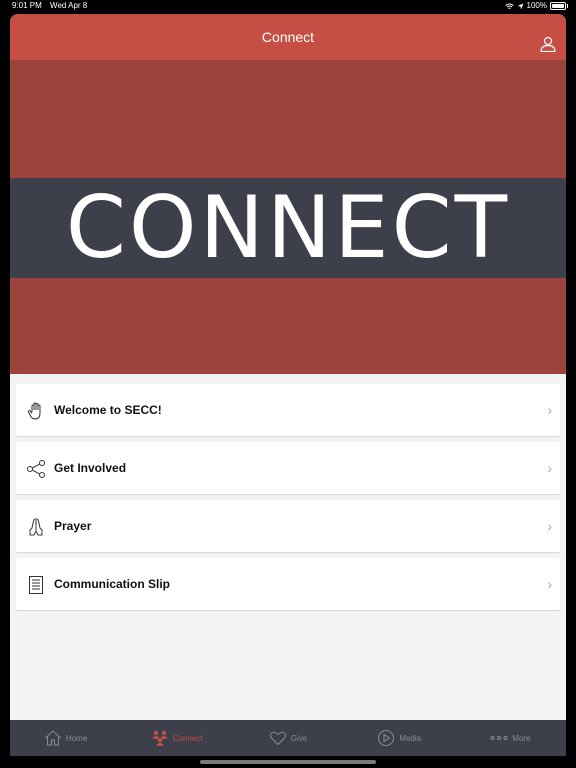 The width and height of the screenshot is (576, 768). What do you see at coordinates (559, 6) in the screenshot?
I see `battery-icon` at bounding box center [559, 6].